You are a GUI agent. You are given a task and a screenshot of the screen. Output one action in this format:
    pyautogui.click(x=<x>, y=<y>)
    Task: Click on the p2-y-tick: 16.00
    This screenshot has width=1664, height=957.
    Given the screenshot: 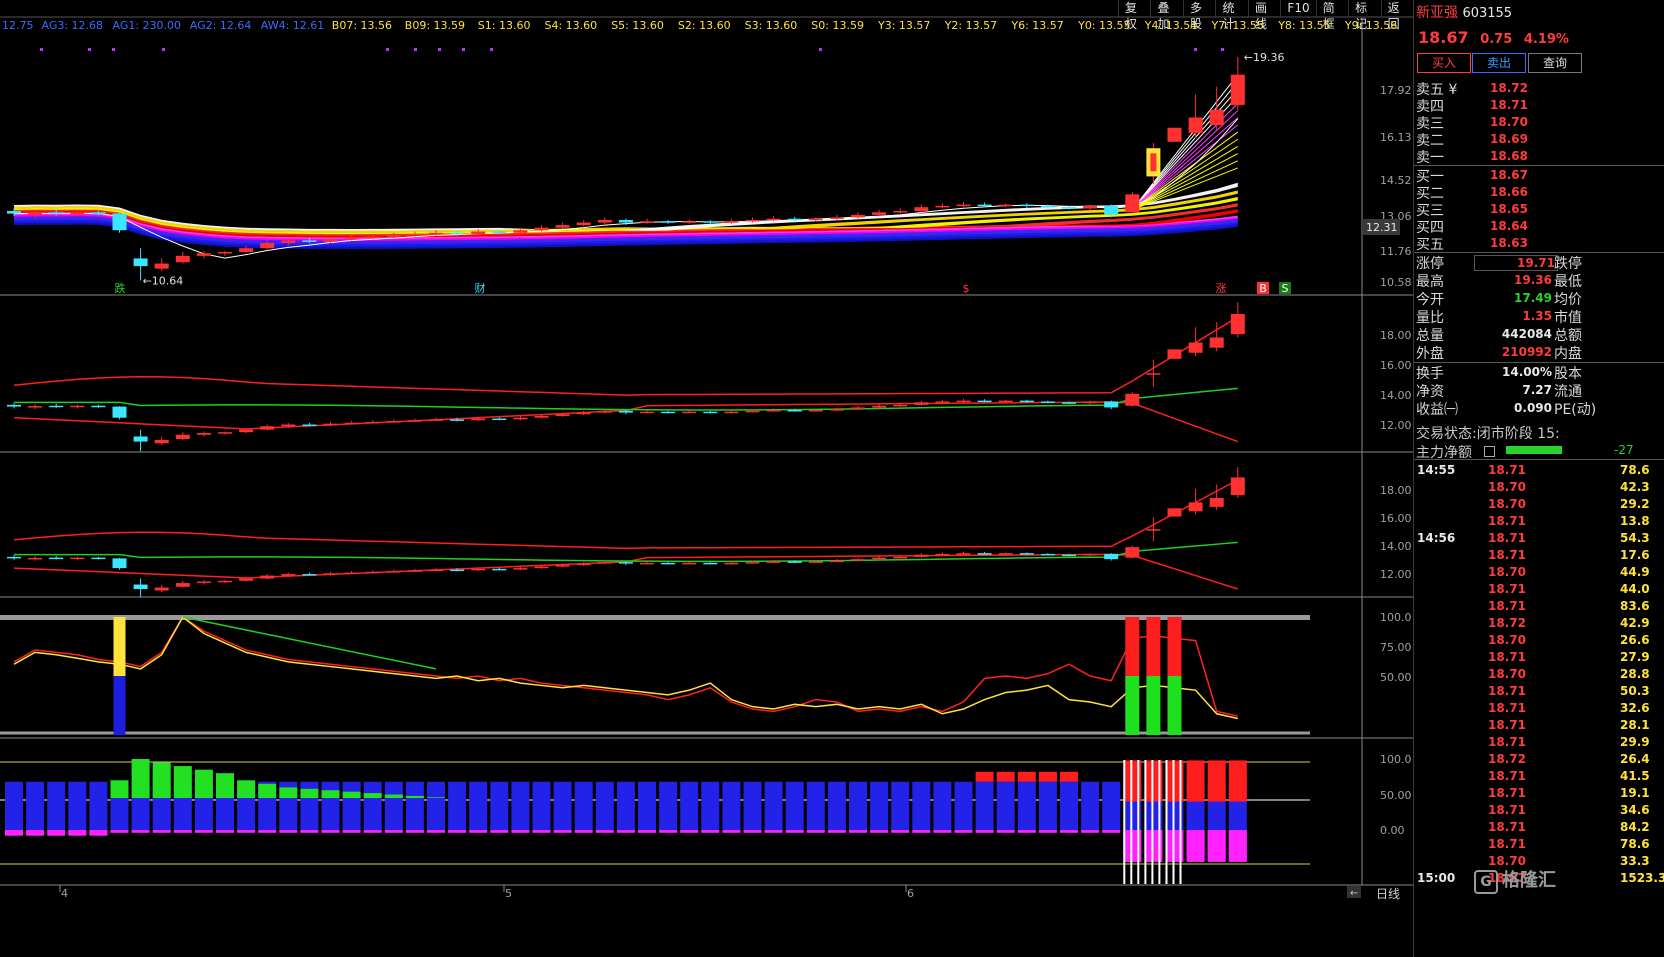 What is the action you would take?
    pyautogui.click(x=1396, y=365)
    